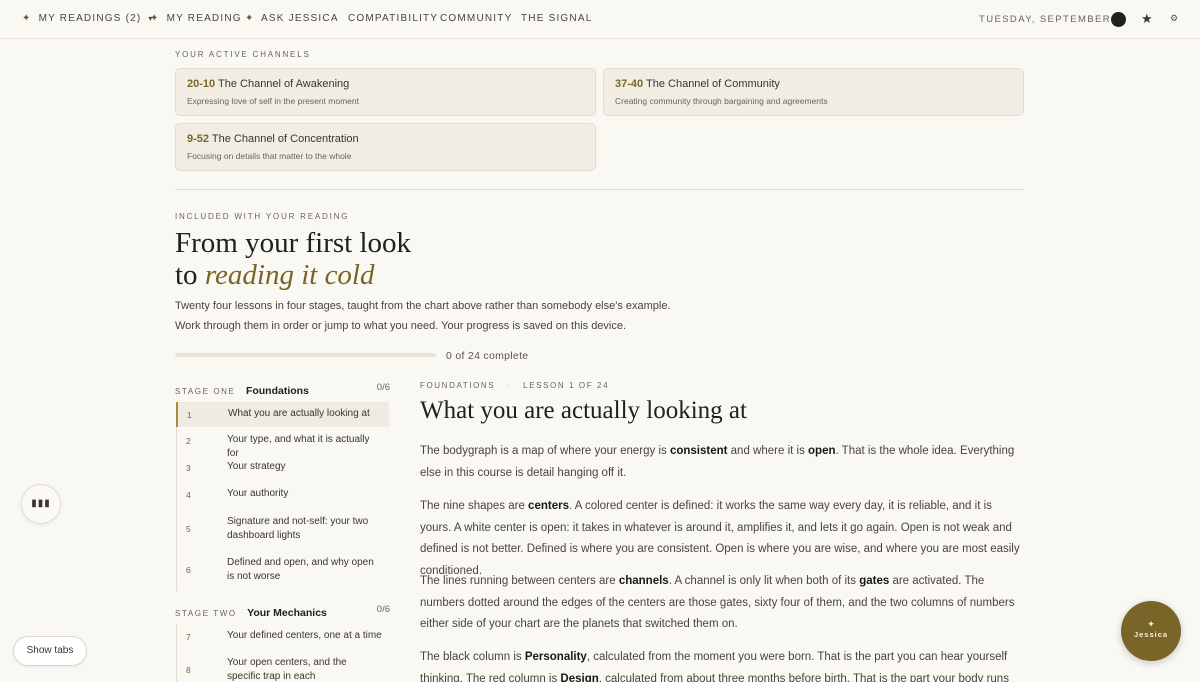 This screenshot has height=682, width=1200. What do you see at coordinates (1050, 19) in the screenshot?
I see `current-date: Tuesday, September 1` at bounding box center [1050, 19].